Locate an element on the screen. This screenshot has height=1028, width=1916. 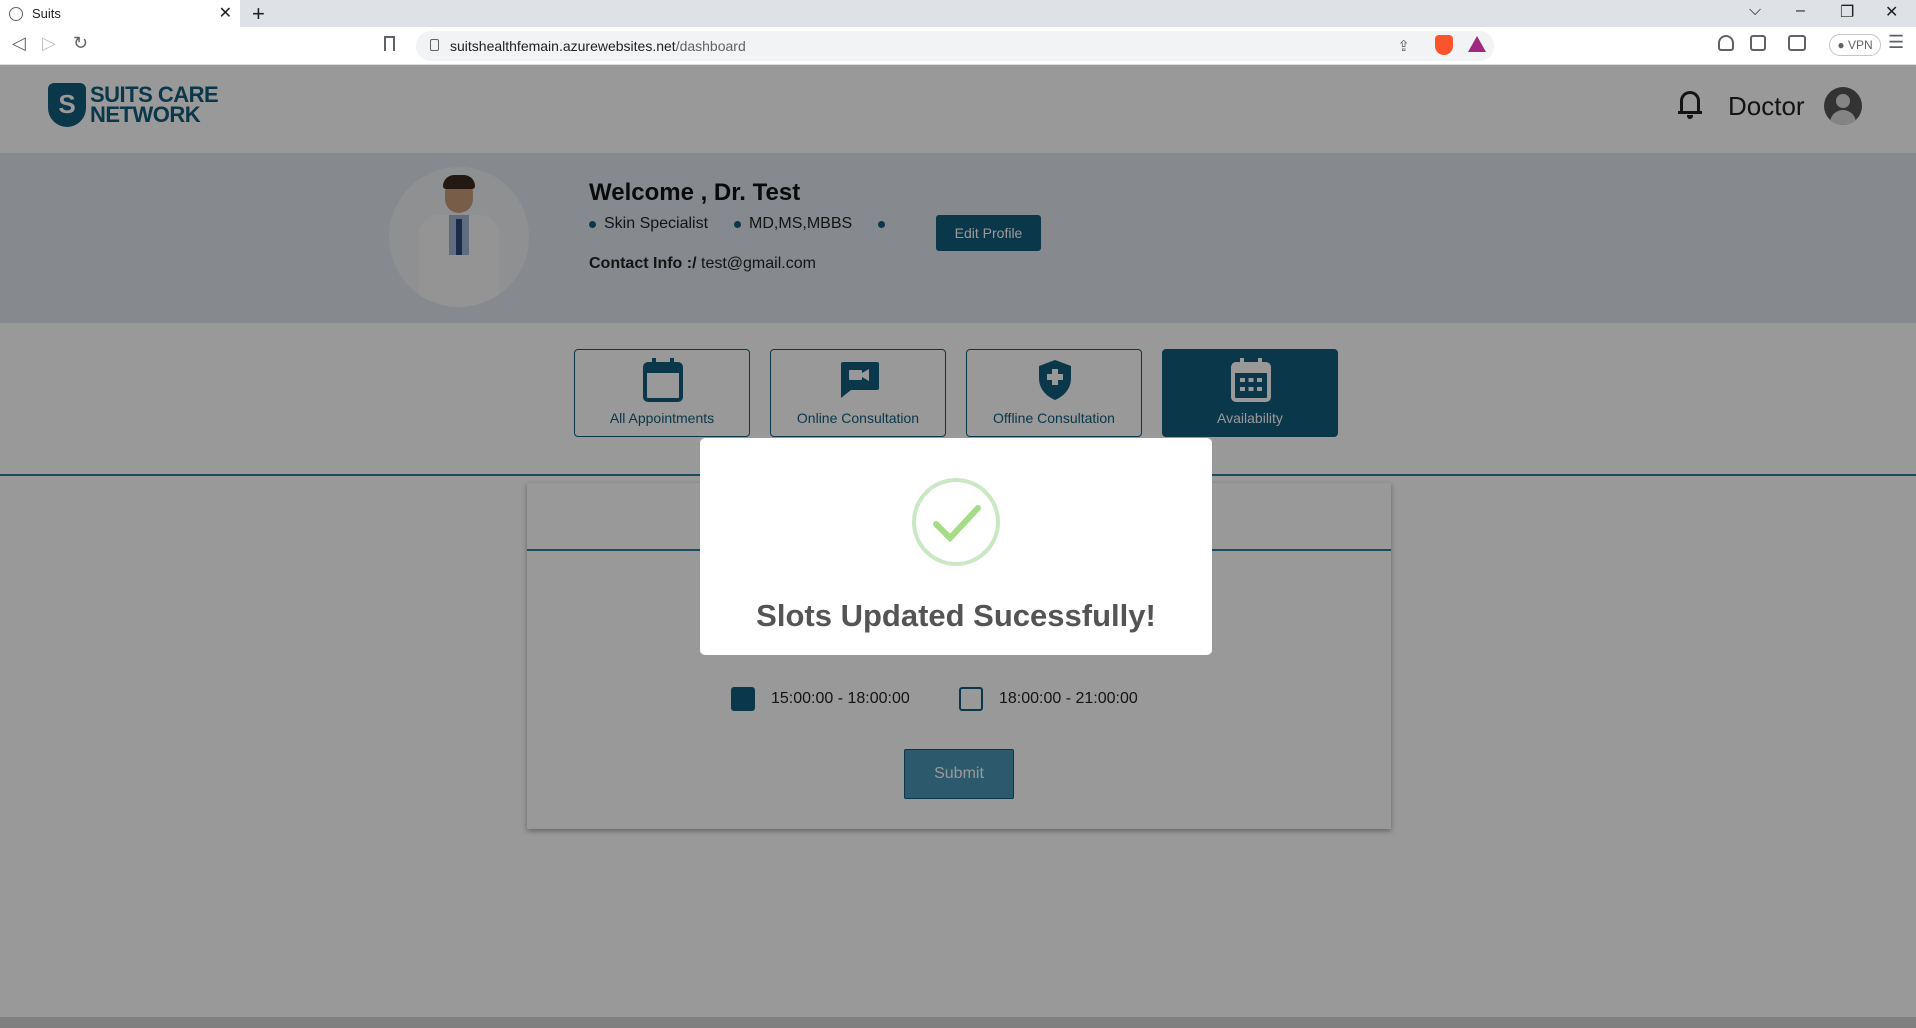
menu-icon: ☰ is located at coordinates (1896, 42).